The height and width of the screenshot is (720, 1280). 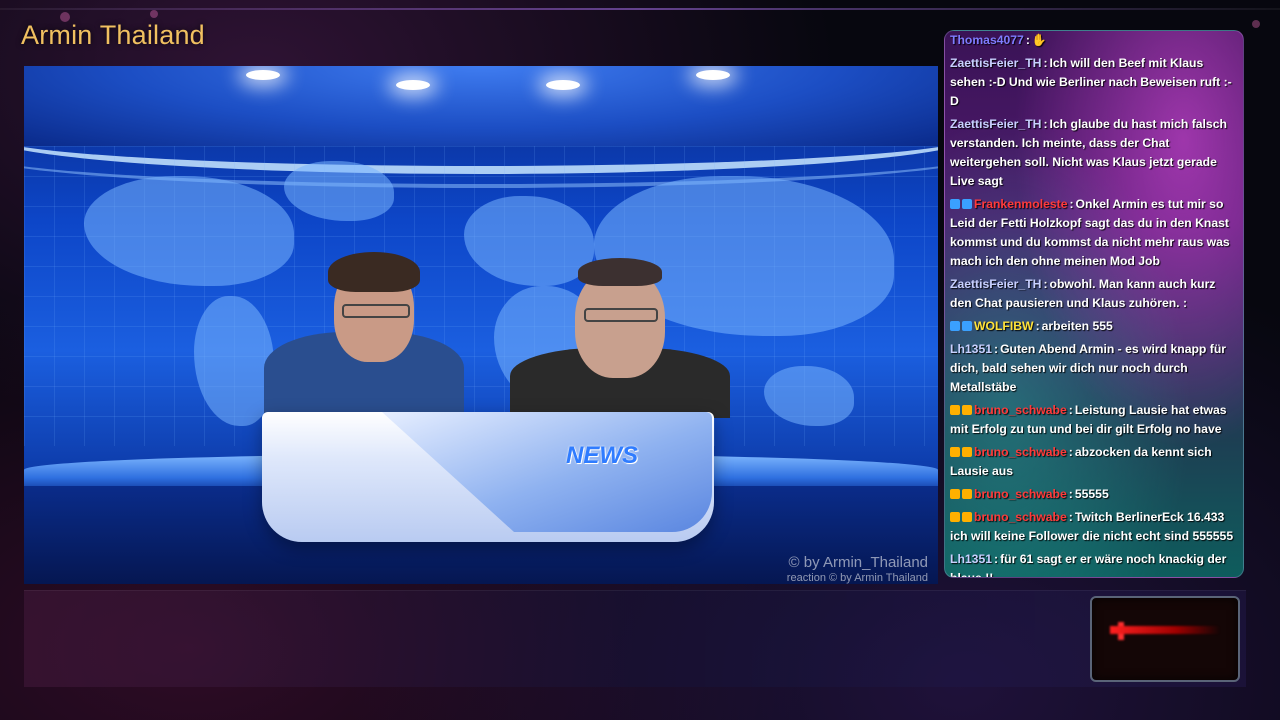 I want to click on news-desk: NEWS, so click(x=488, y=477).